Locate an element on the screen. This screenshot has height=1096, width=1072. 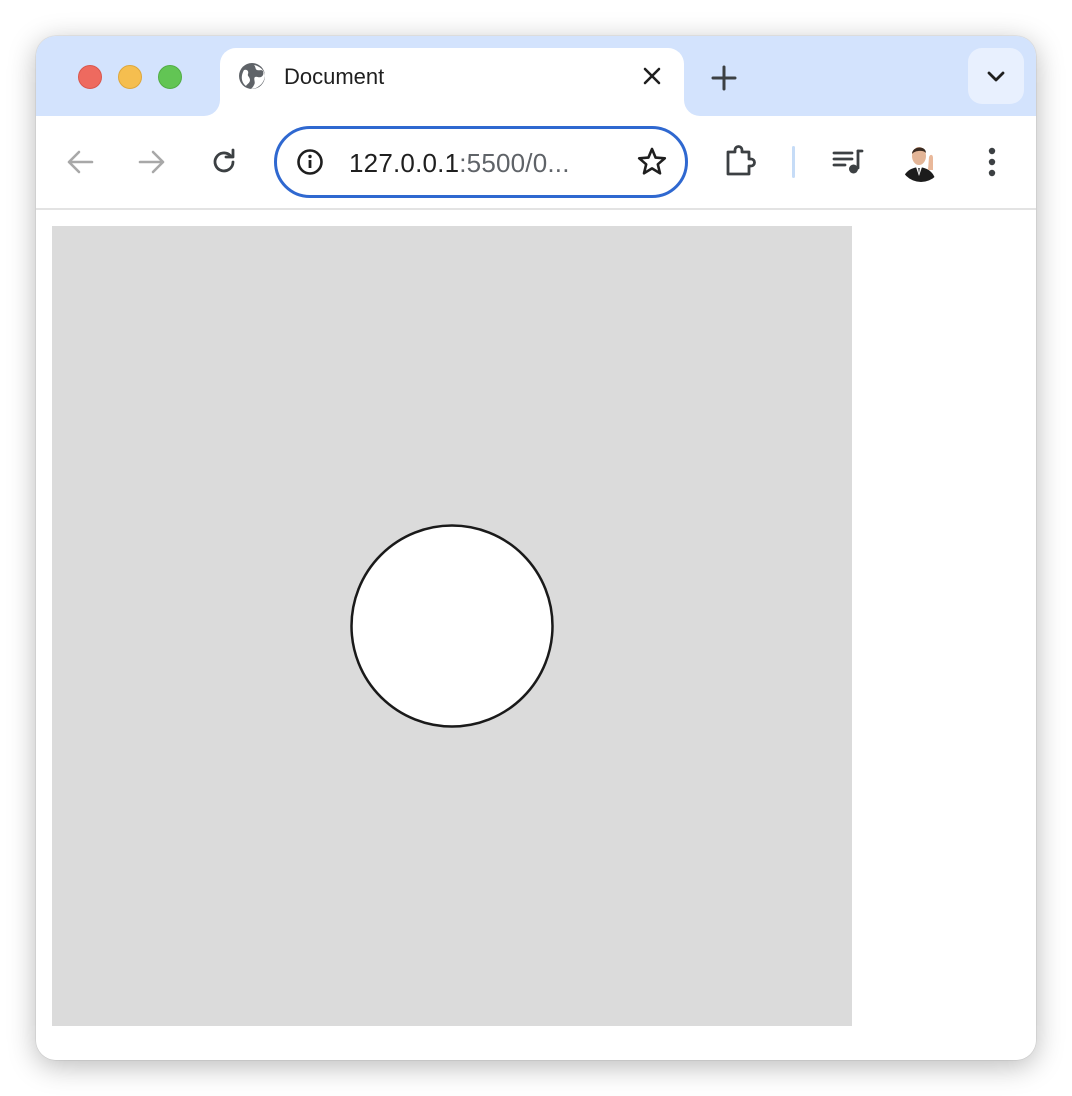
media-controls-button is located at coordinates (848, 162).